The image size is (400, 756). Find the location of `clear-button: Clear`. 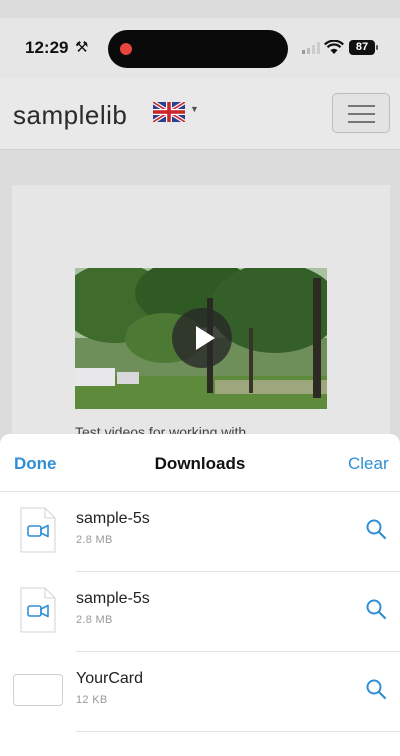

clear-button: Clear is located at coordinates (368, 464).